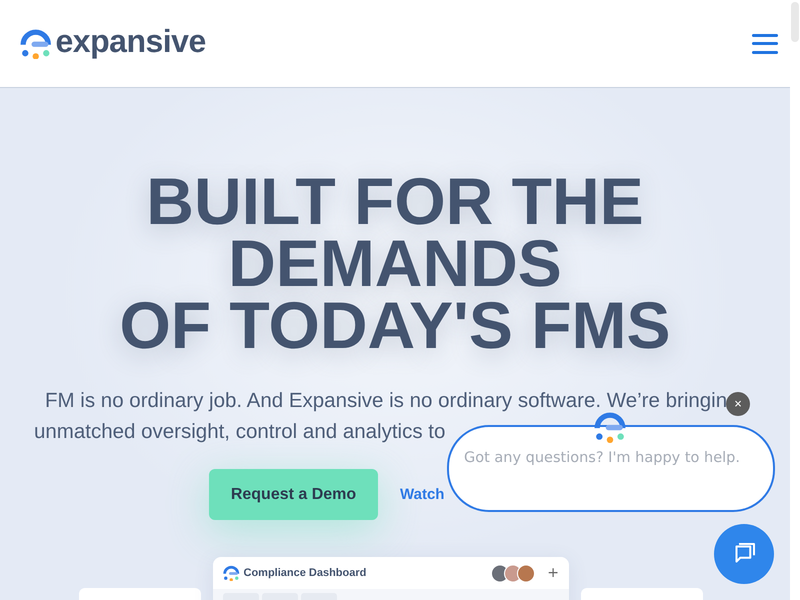 This screenshot has width=800, height=600. What do you see at coordinates (240, 432) in the screenshot?
I see `hero-intro-line: unmatched oversight, control and analytics to` at bounding box center [240, 432].